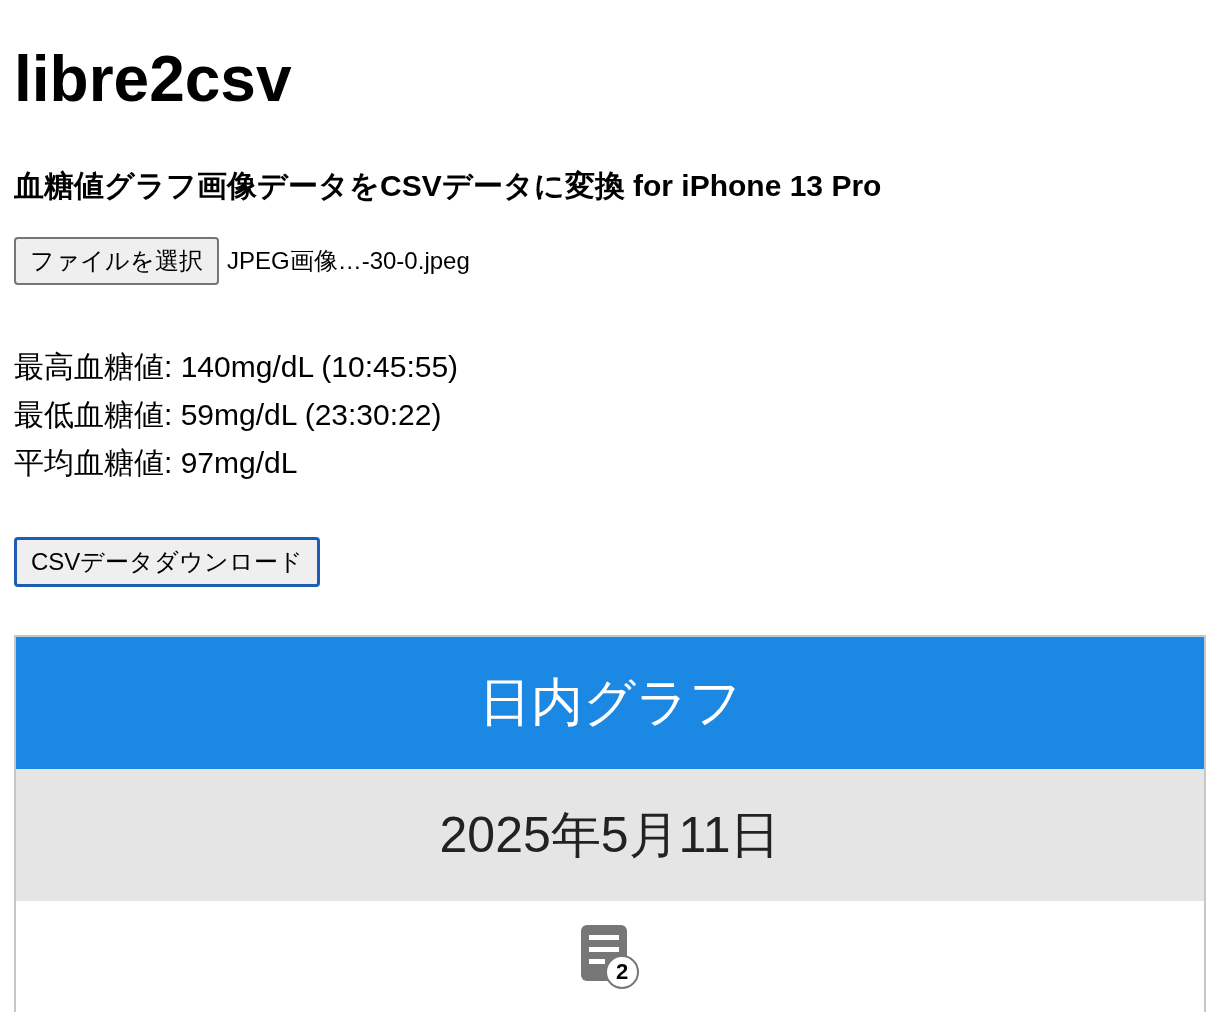 This screenshot has height=1012, width=1220. I want to click on graph-header: 日内グラフ, so click(610, 703).